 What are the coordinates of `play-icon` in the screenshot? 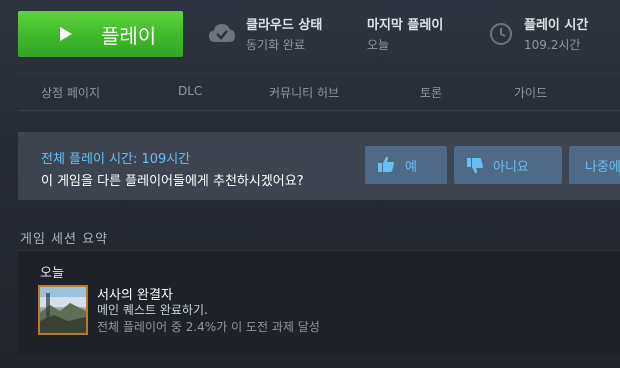 It's located at (66, 34).